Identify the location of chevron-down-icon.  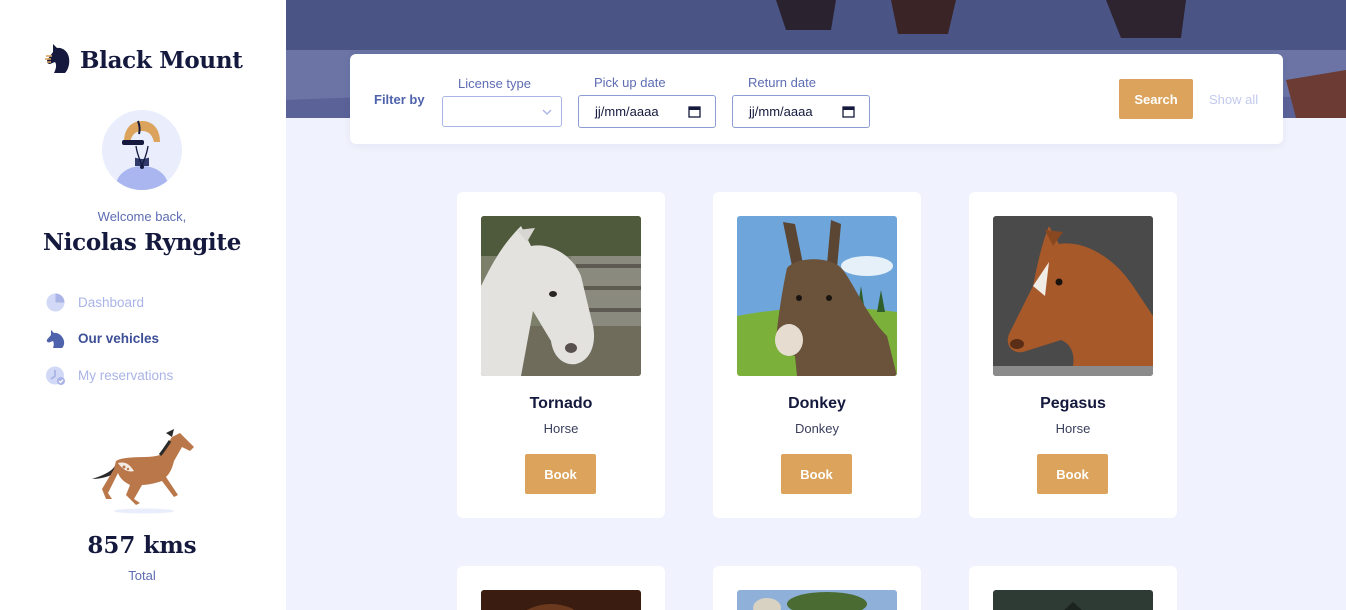
(547, 114).